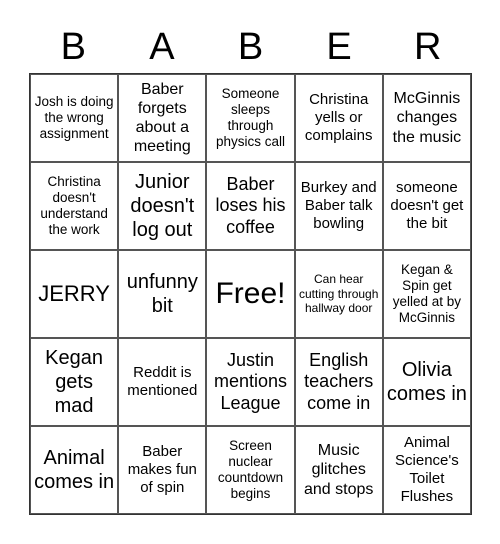 Image resolution: width=500 pixels, height=544 pixels. I want to click on bingo-cell: Christina yells or complains, so click(338, 118).